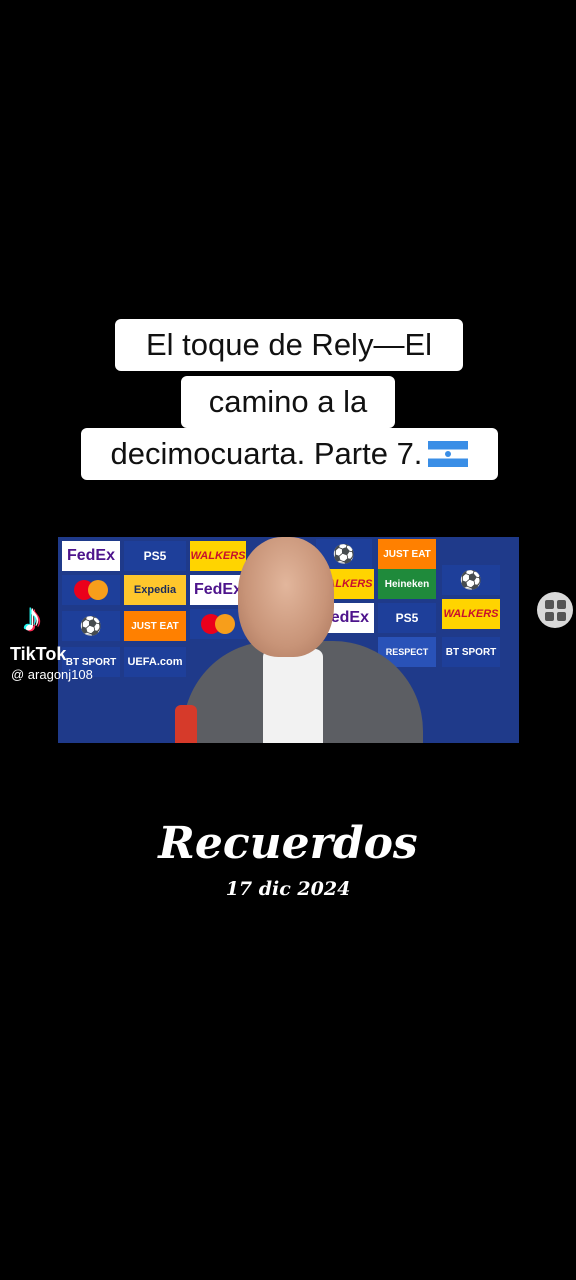 The image size is (576, 1280). I want to click on memories-title: Recuerdos, so click(288, 843).